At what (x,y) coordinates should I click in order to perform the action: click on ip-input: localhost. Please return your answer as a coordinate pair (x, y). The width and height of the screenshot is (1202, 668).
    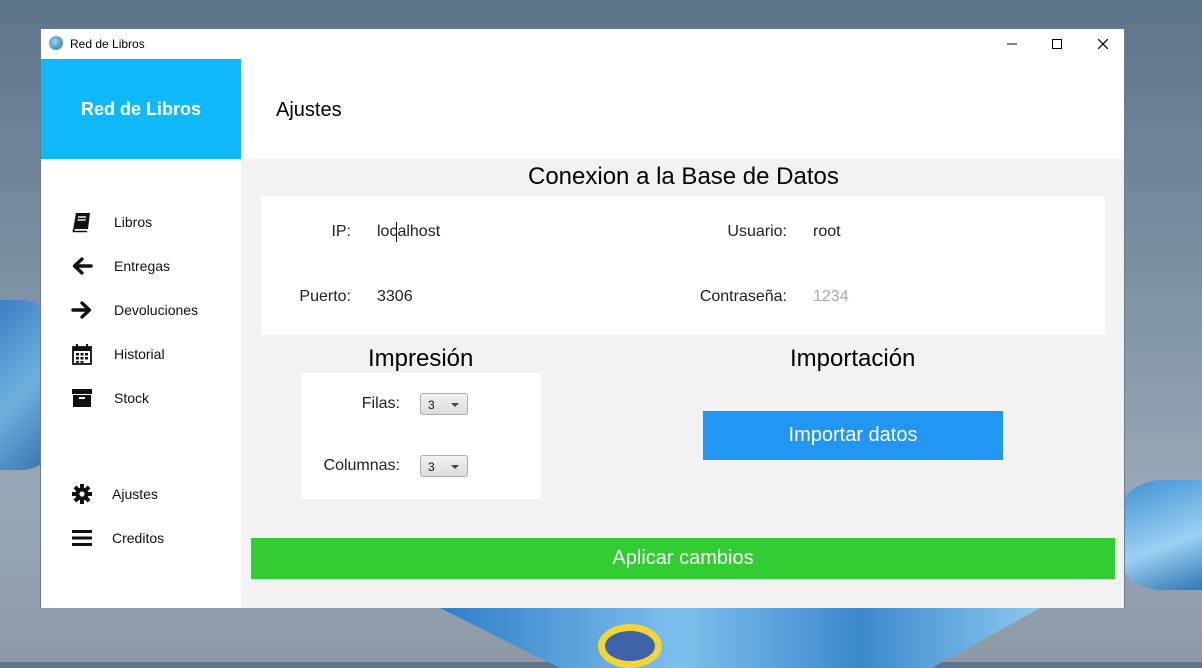
    Looking at the image, I should click on (492, 234).